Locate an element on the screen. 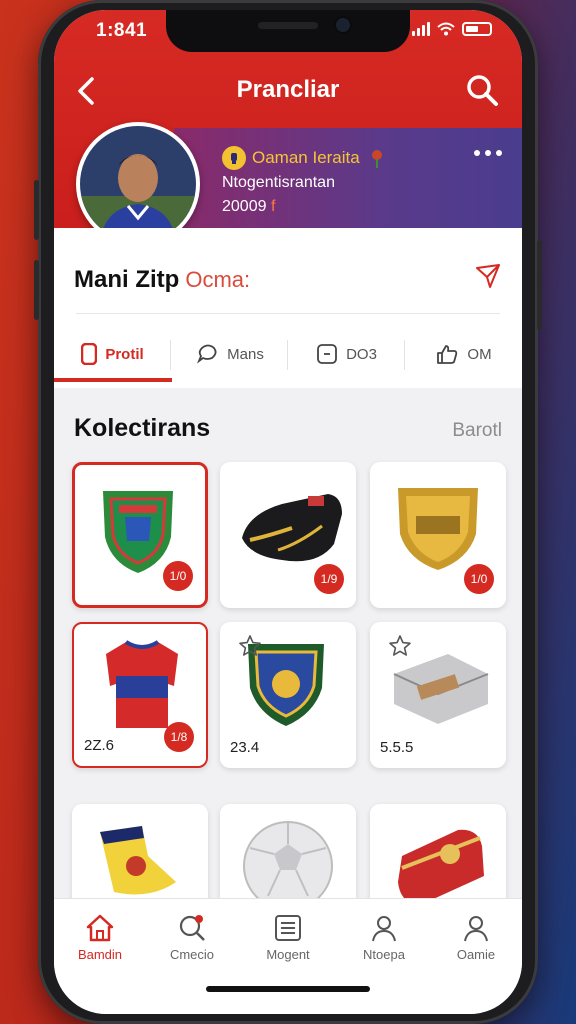  collection-item: 2Z.6 1/8 is located at coordinates (140, 695).